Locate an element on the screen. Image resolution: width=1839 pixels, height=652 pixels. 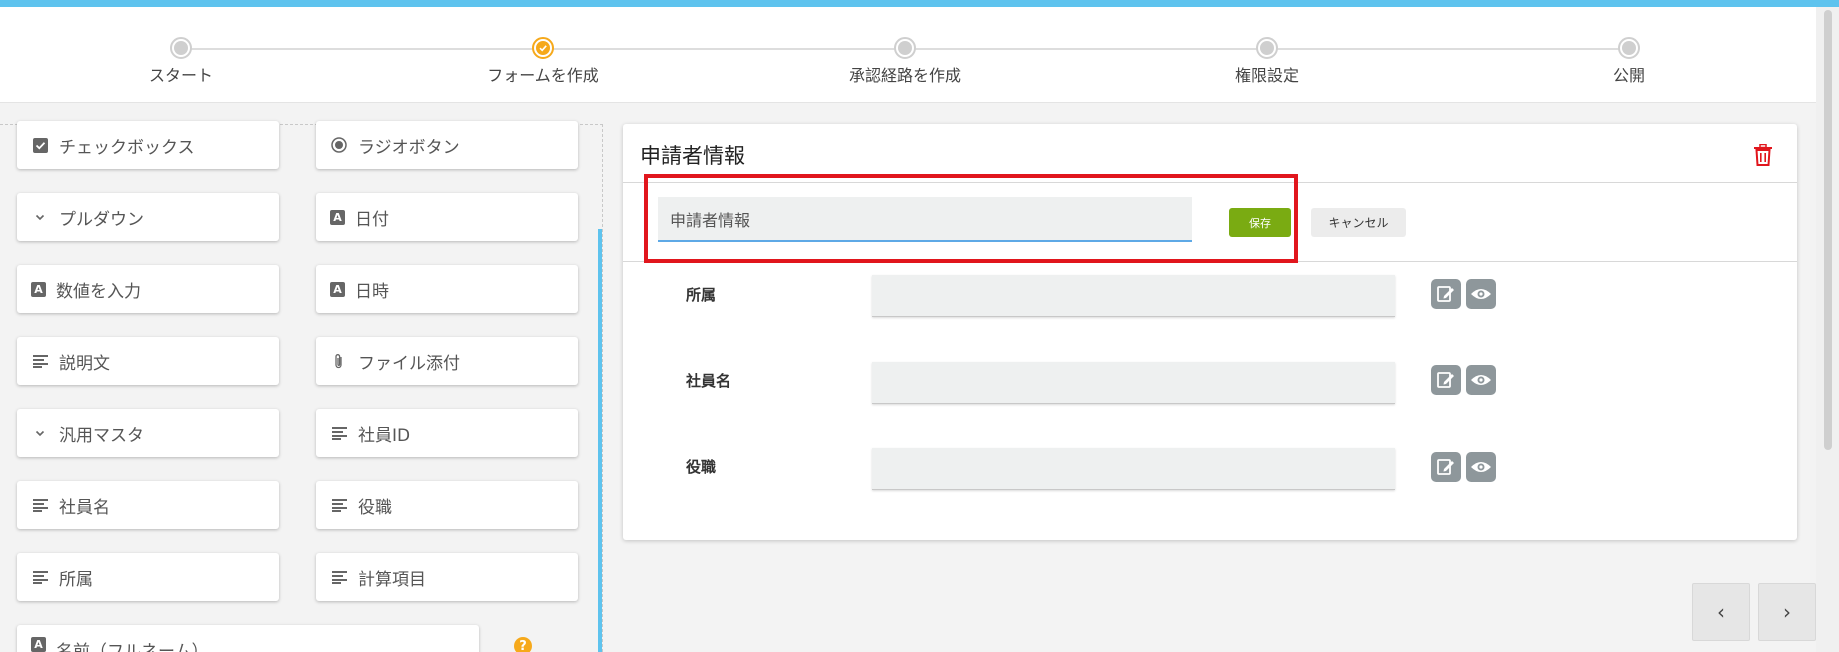
palette-item-label: 名前（フルネーム） is located at coordinates (132, 647).